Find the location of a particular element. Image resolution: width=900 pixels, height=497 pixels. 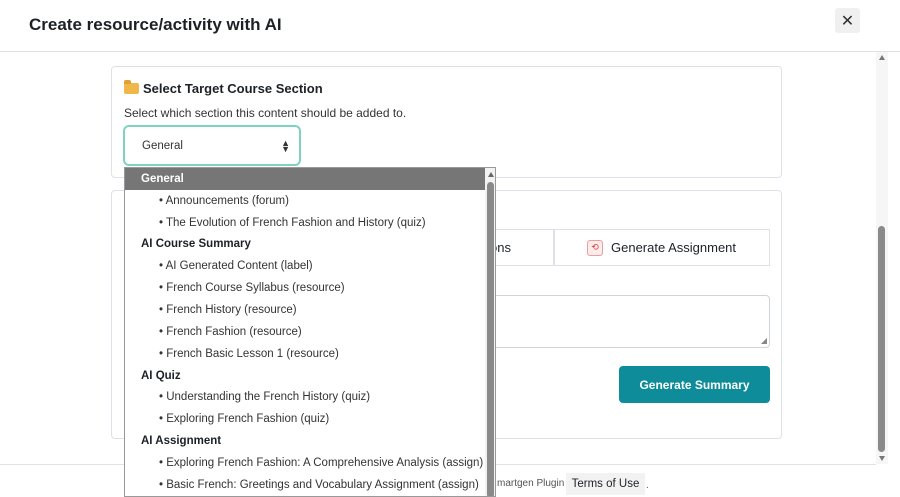

dropdown-option: • Exploring French Fashion (quiz) is located at coordinates (305, 419).